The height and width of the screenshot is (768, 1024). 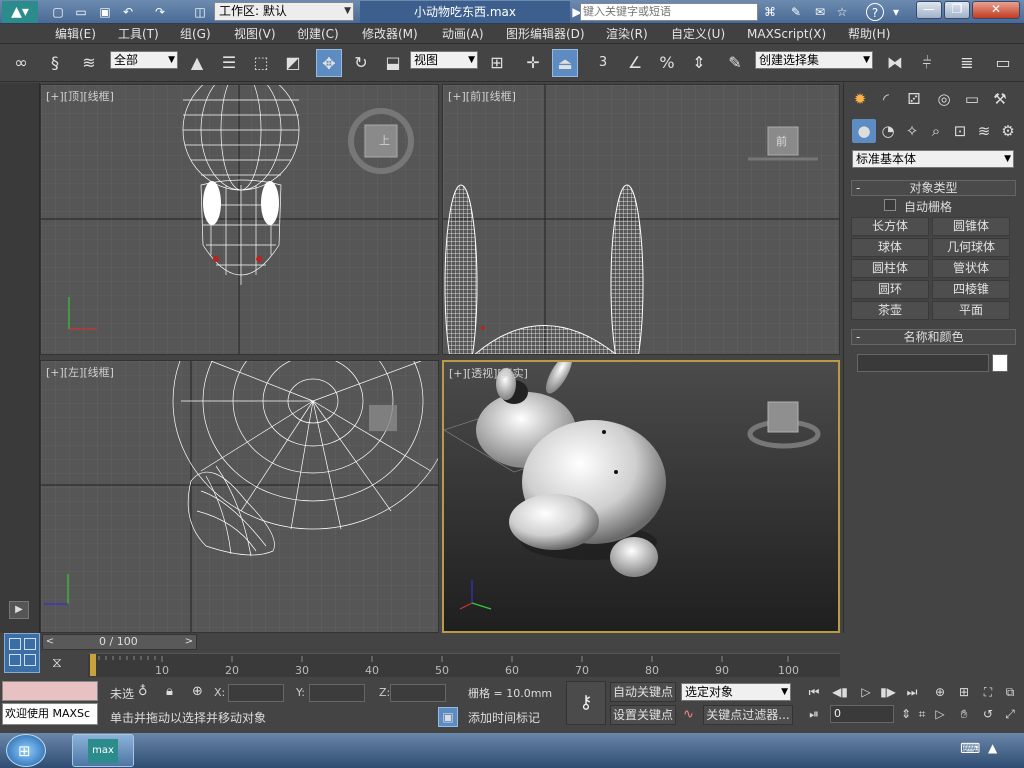 I want to click on torus-button: 圆环, so click(x=890, y=289).